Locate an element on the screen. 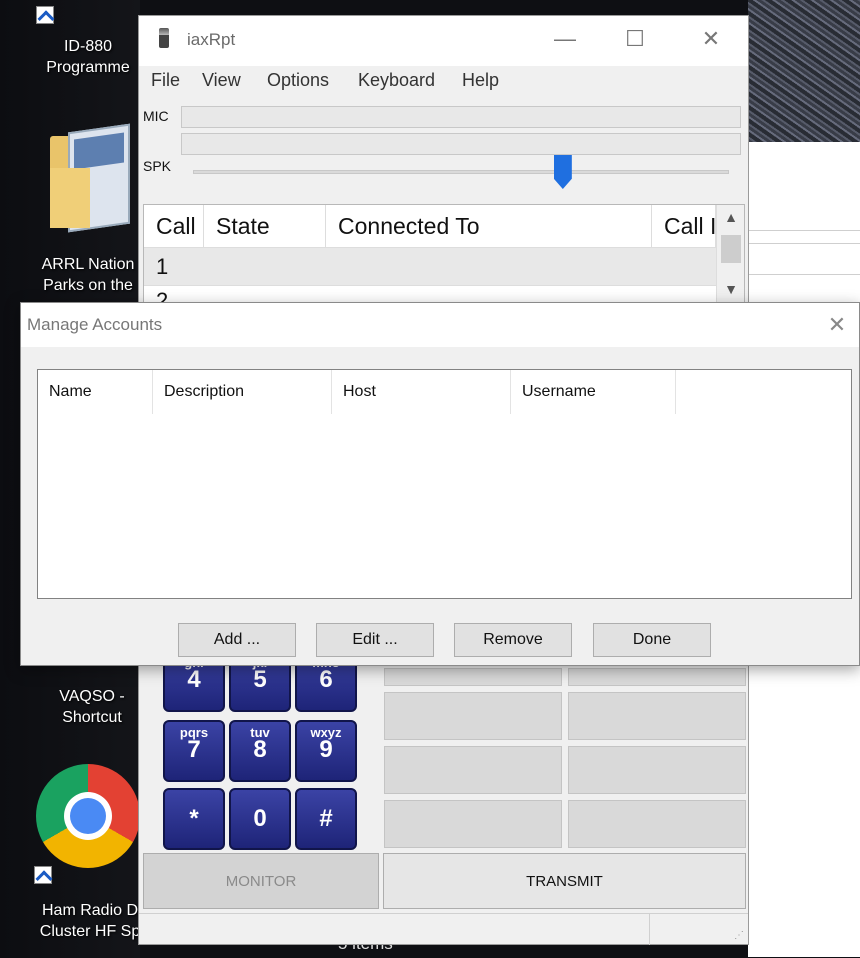 The image size is (860, 958). dialog-title-bar: Manage Accounts ✕ is located at coordinates (440, 325).